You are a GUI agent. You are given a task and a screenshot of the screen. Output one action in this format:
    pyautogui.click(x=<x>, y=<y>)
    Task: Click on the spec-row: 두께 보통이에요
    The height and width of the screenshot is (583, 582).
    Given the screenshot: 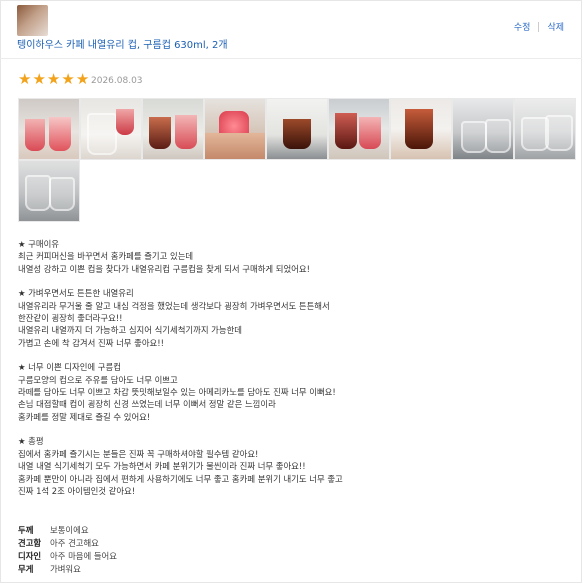 What is the action you would take?
    pyautogui.click(x=67, y=530)
    